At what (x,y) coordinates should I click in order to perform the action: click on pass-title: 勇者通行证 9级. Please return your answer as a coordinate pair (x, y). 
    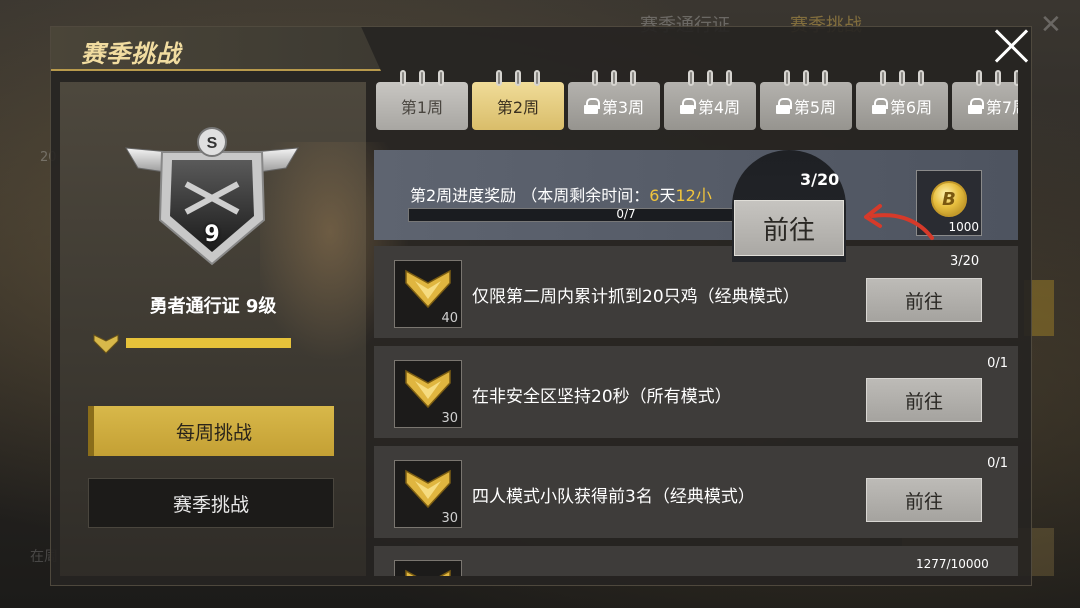
    Looking at the image, I should click on (213, 306).